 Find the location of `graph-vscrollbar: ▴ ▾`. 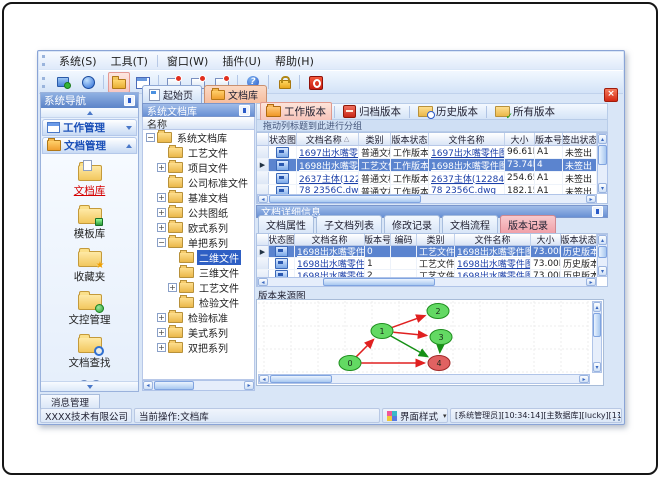

graph-vscrollbar: ▴ ▾ is located at coordinates (597, 337).